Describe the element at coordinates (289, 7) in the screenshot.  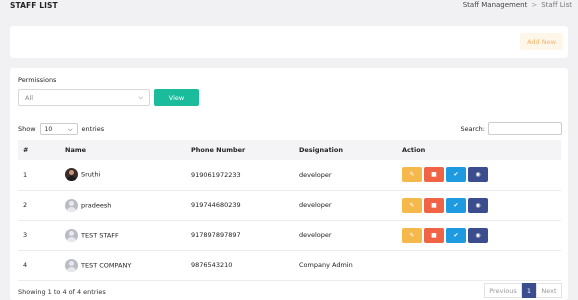
I see `top-bar: STAFF LIST Staff Management > Staff List` at that location.